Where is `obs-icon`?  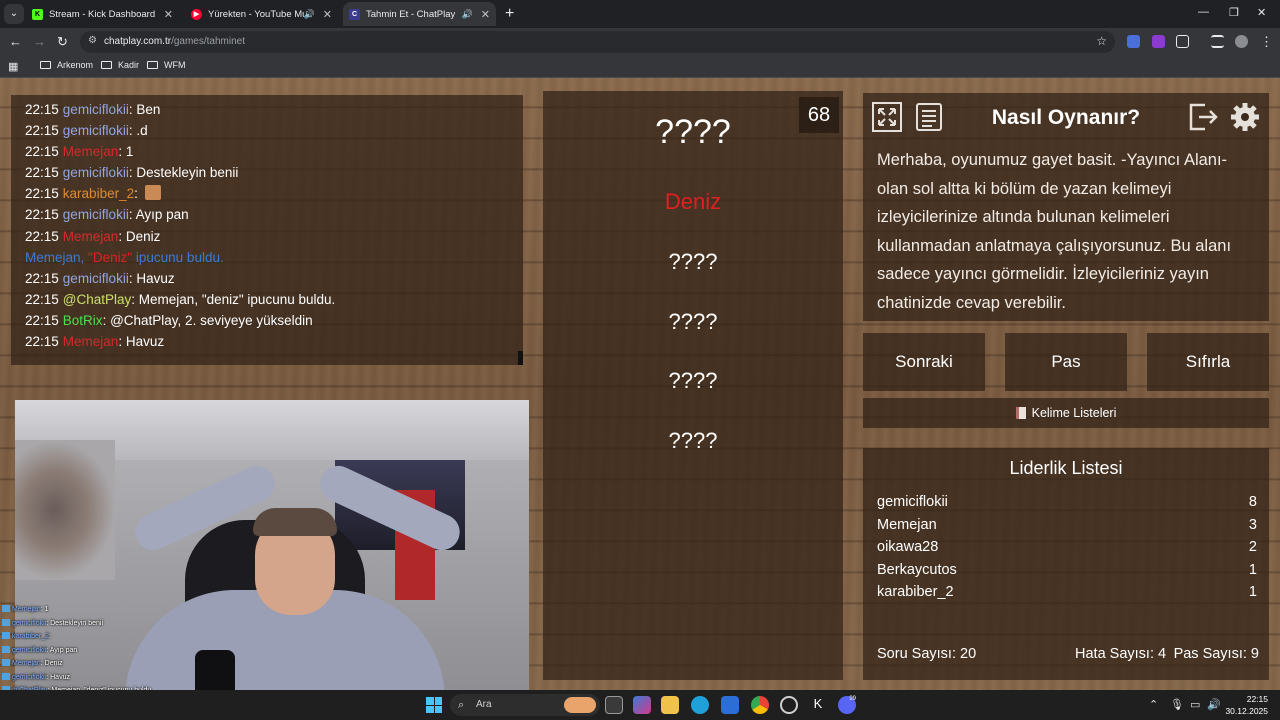
obs-icon is located at coordinates (789, 705).